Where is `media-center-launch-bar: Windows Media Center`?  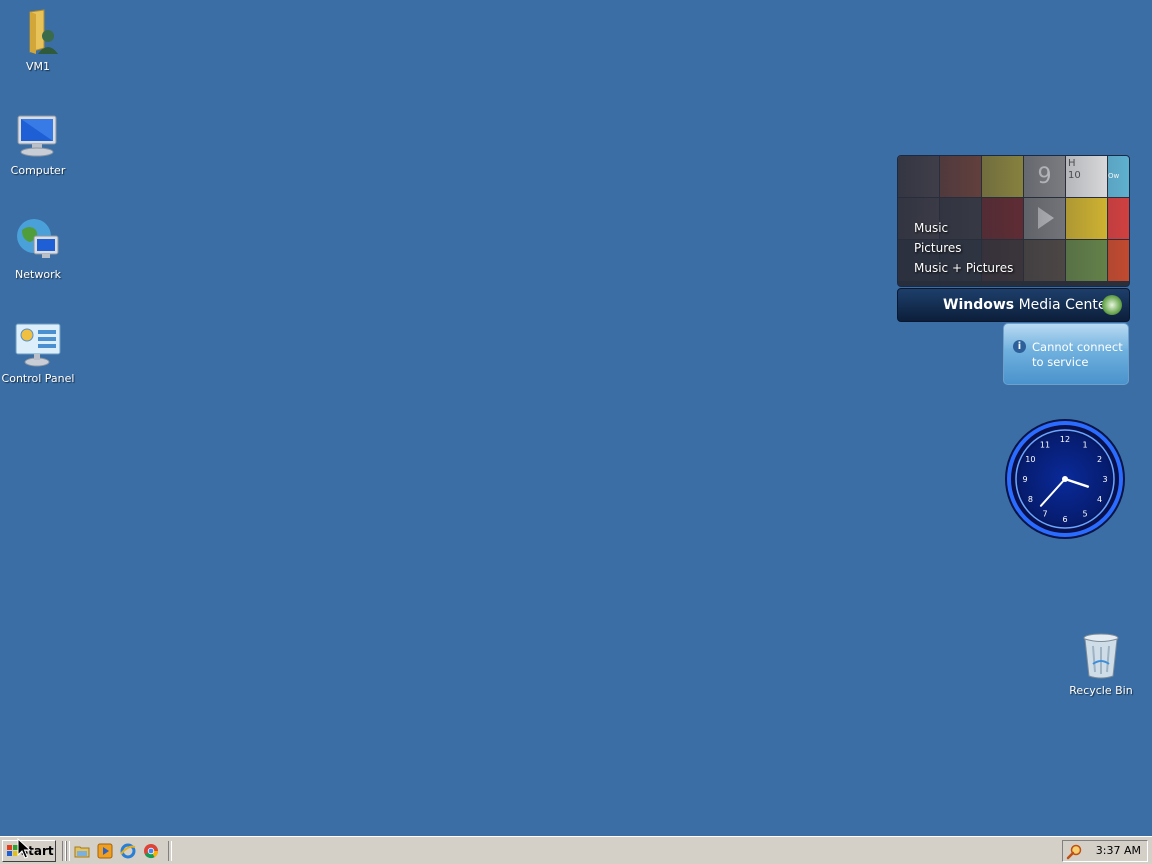
media-center-launch-bar: Windows Media Center is located at coordinates (1013, 305).